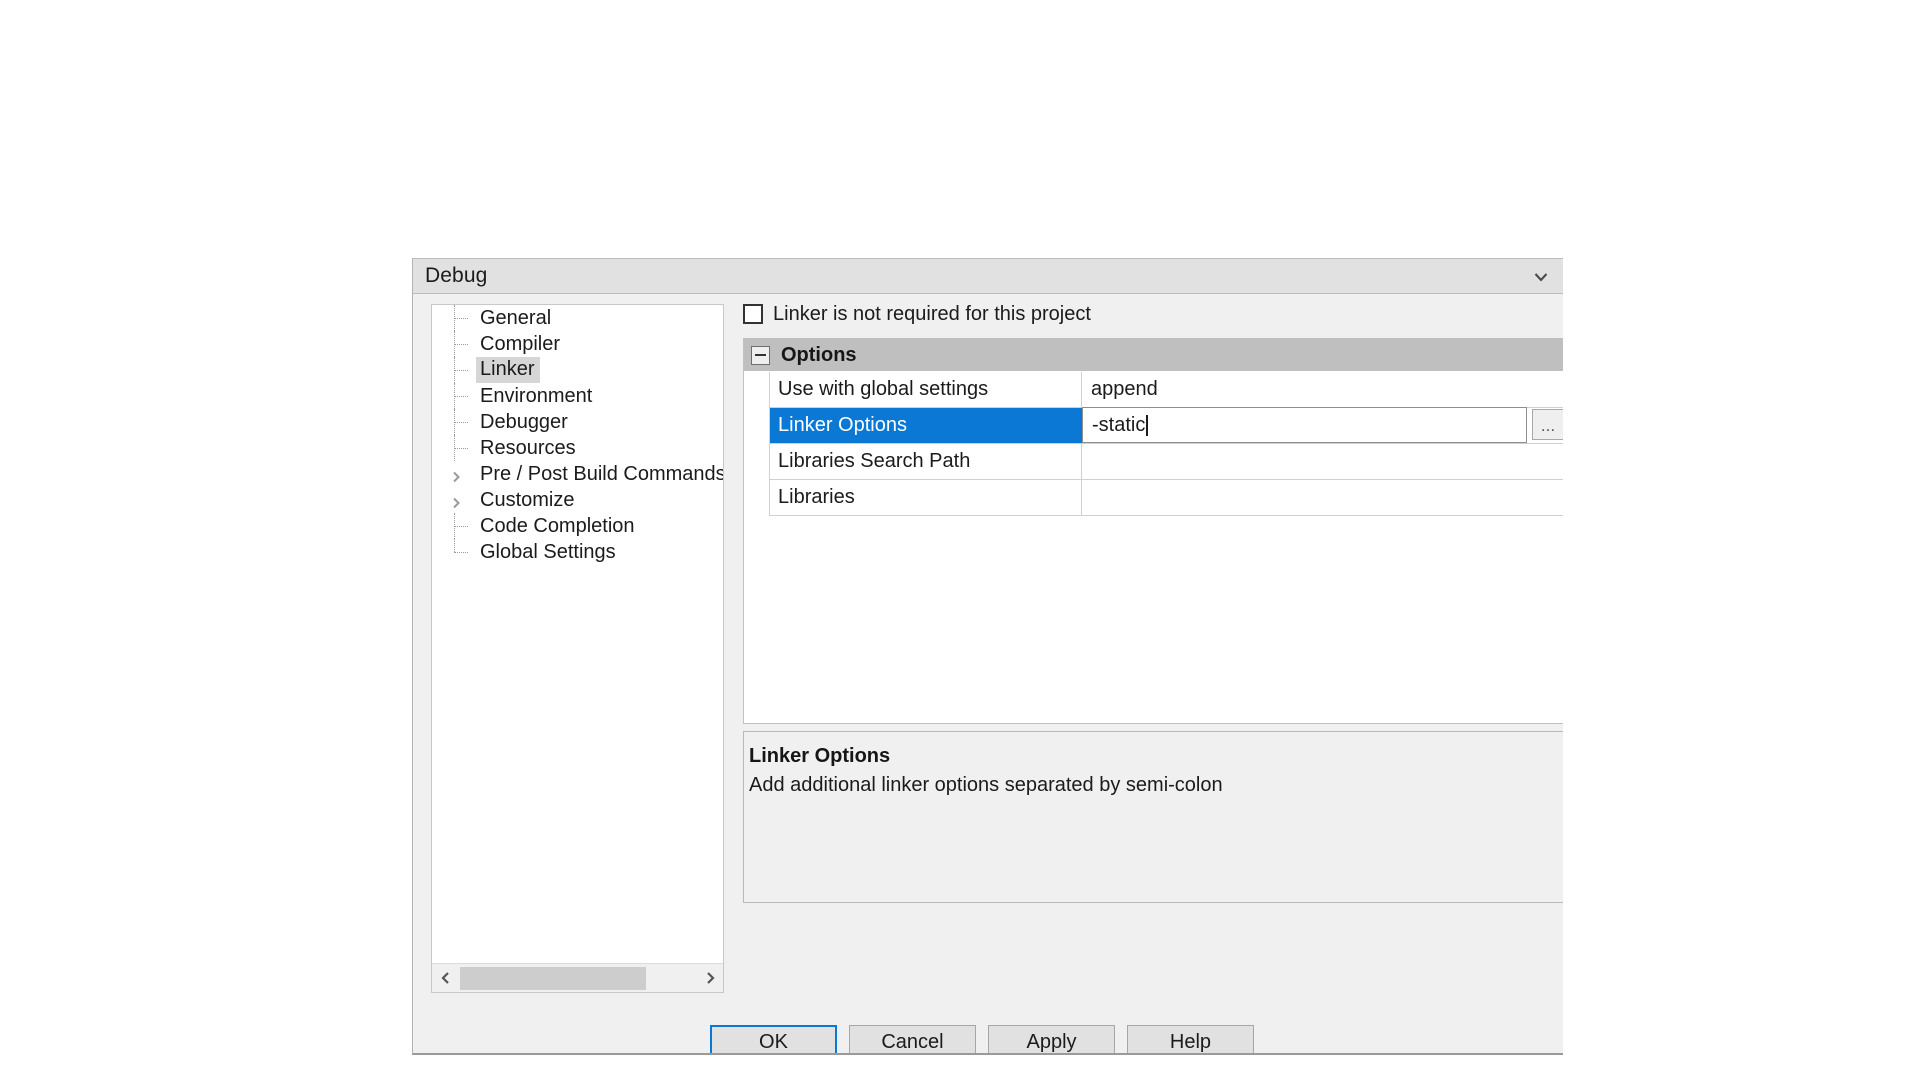  Describe the element at coordinates (601, 473) in the screenshot. I see `tree-item-label: Pre / Post Build Commands` at that location.